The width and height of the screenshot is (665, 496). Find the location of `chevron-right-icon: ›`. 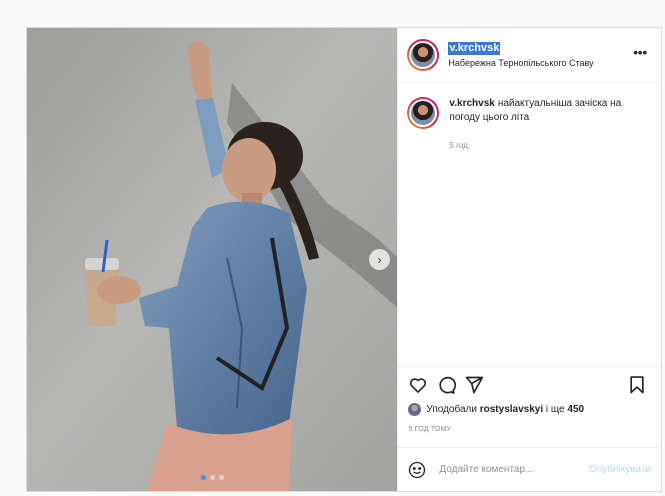

chevron-right-icon: › is located at coordinates (379, 259).